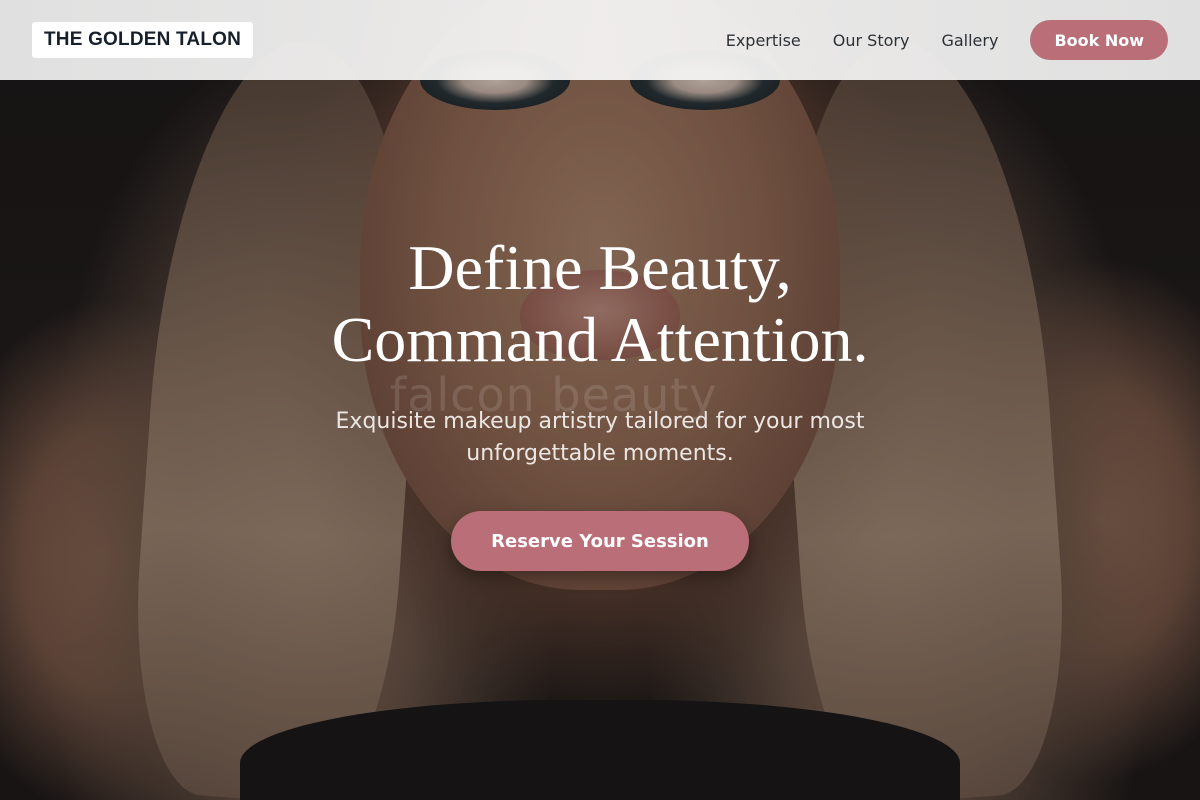 This screenshot has width=1200, height=800. Describe the element at coordinates (143, 40) in the screenshot. I see `brand-logo: THE GOLDEN TALON` at that location.